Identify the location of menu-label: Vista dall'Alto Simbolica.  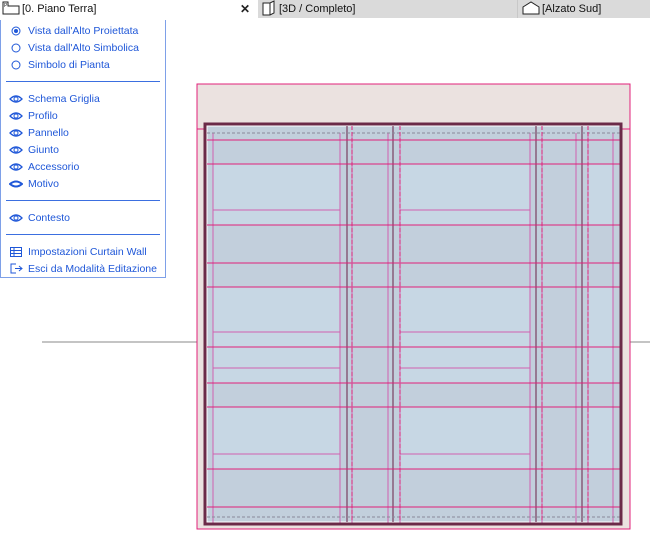
(83, 47).